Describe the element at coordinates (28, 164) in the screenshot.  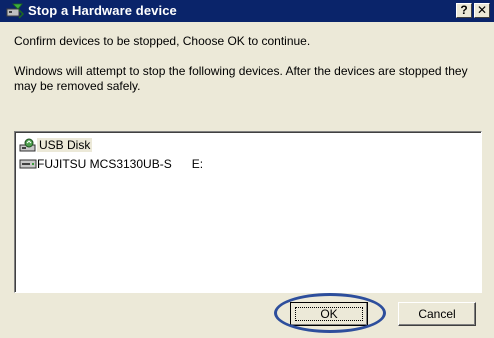
I see `drive-icon` at that location.